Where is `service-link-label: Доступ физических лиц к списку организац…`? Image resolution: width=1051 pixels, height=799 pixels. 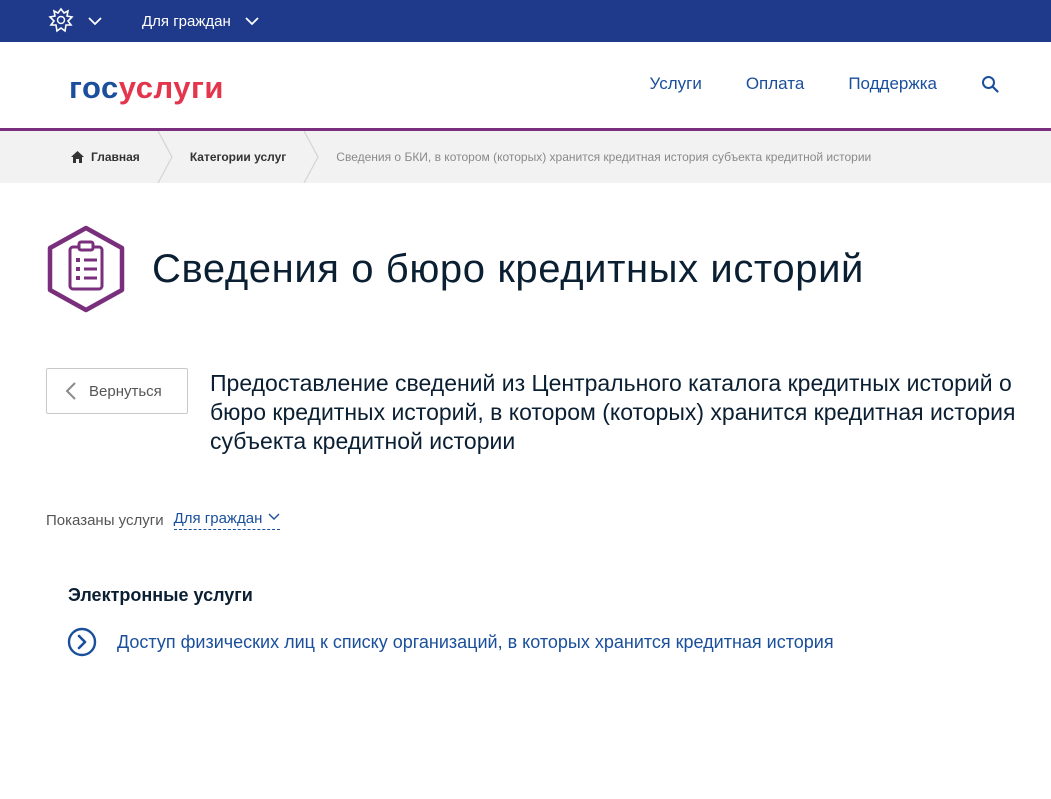 service-link-label: Доступ физических лиц к списку организац… is located at coordinates (475, 641).